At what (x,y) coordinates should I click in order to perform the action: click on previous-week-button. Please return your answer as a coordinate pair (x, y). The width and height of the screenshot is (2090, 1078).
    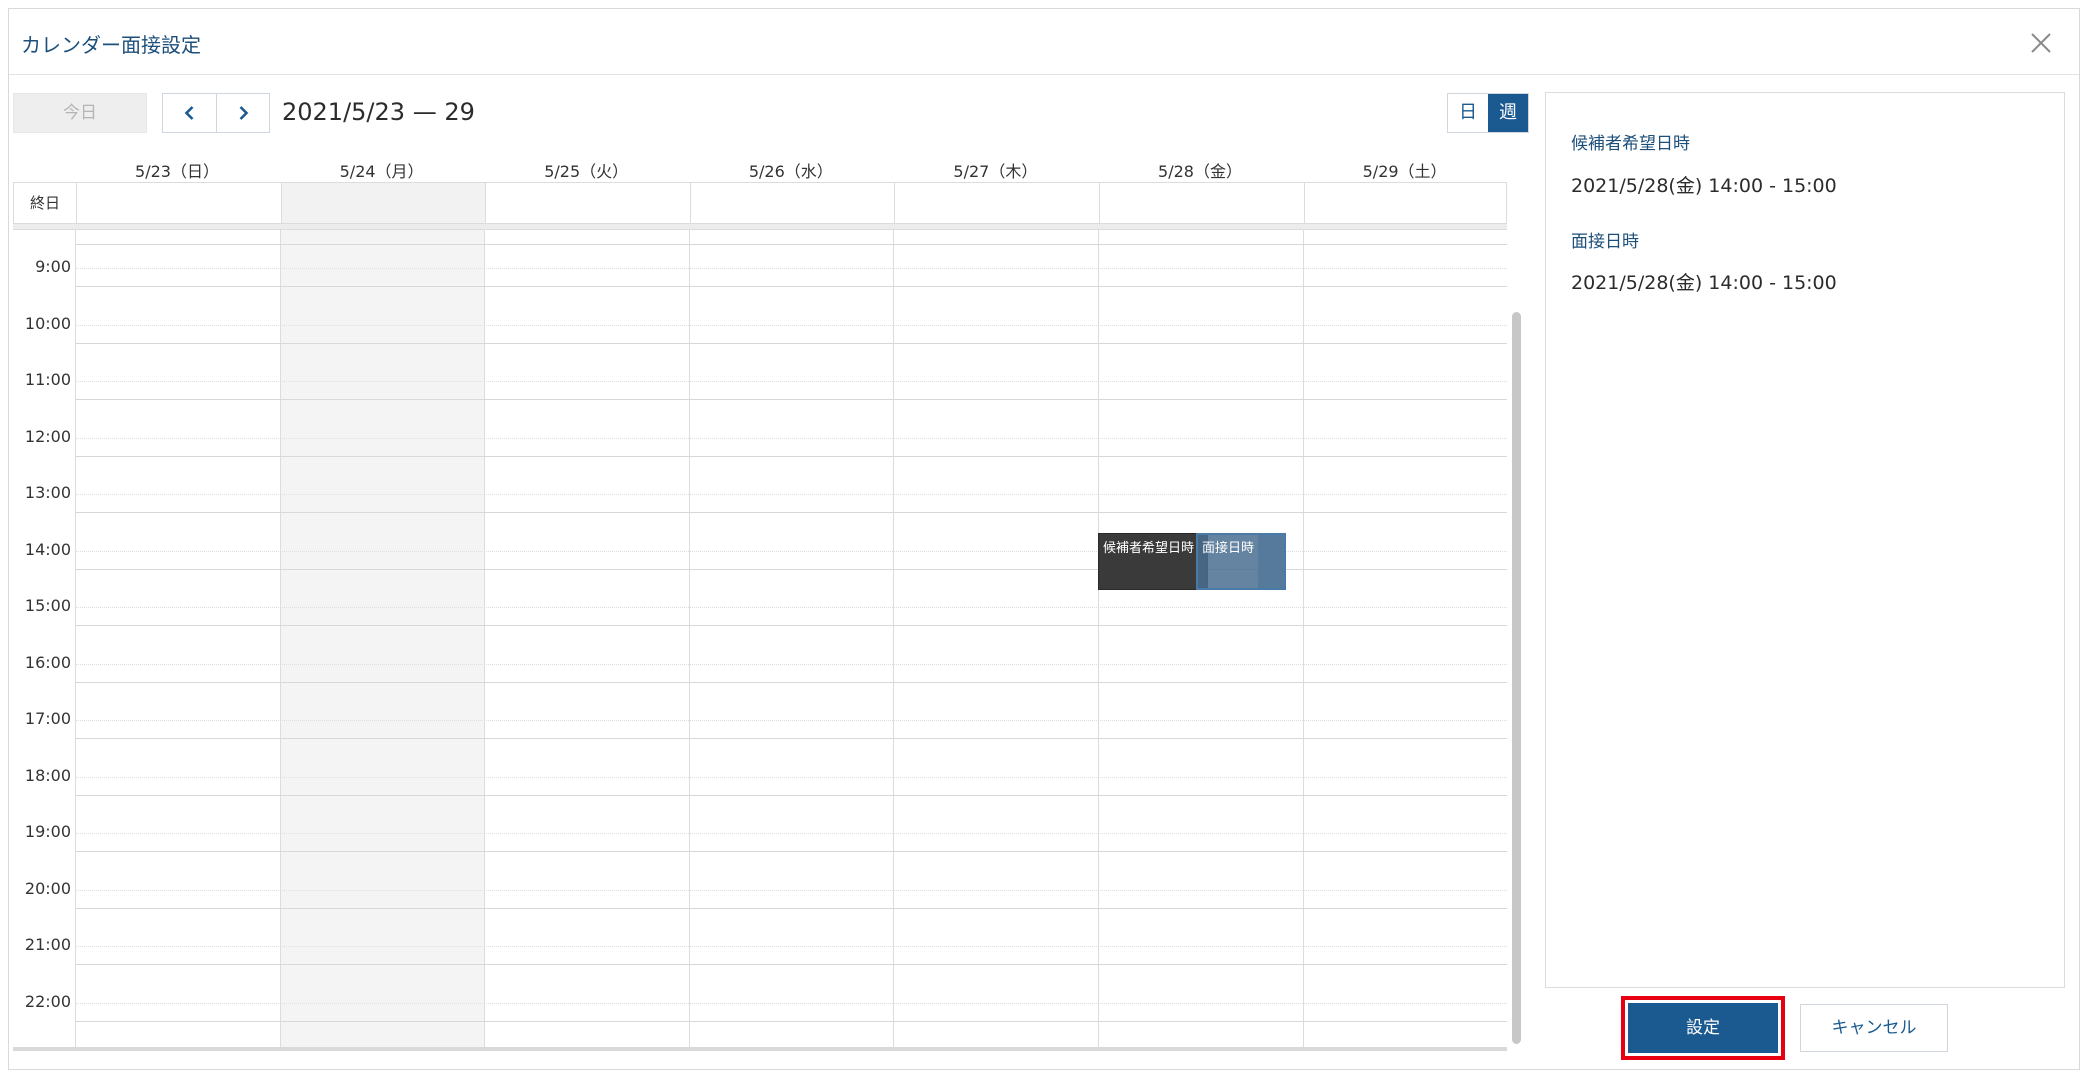
    Looking at the image, I should click on (189, 113).